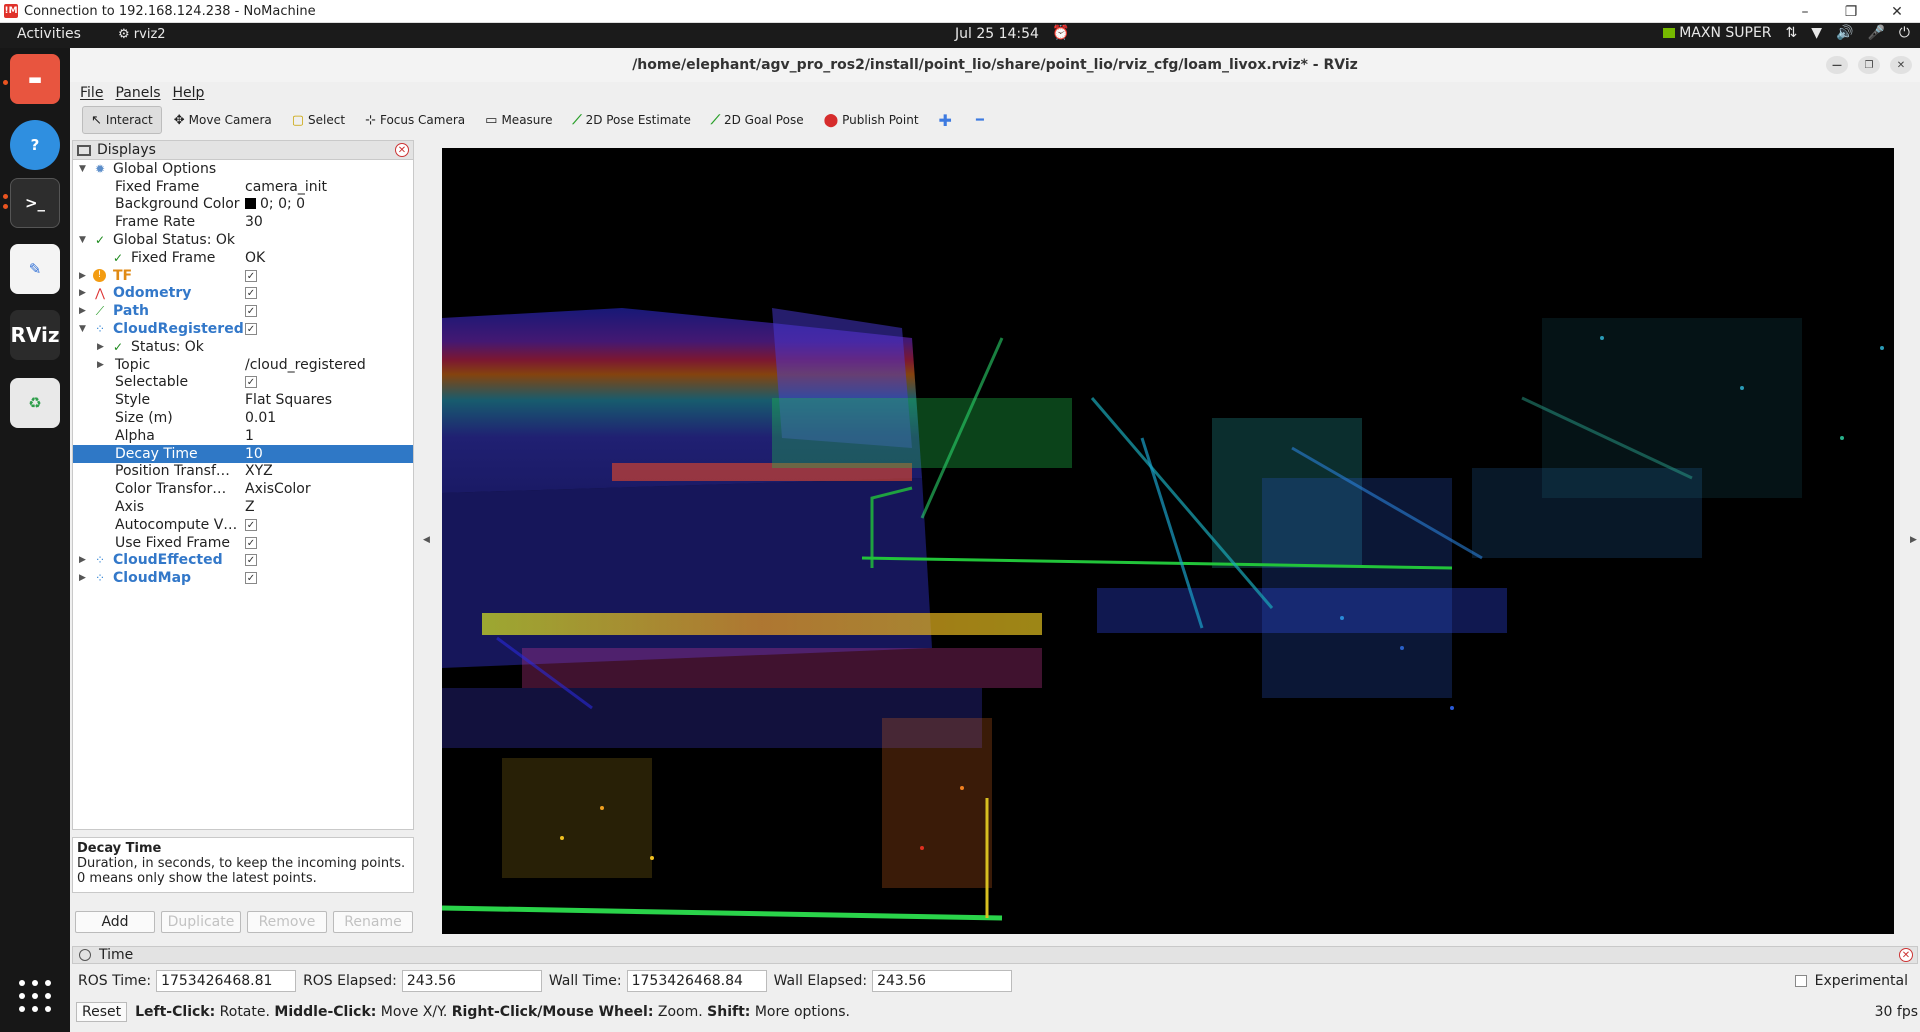 The image size is (1920, 1032). I want to click on display-cloud-effected-row: ▶ ⁘ CloudEffected ✓, so click(243, 561).